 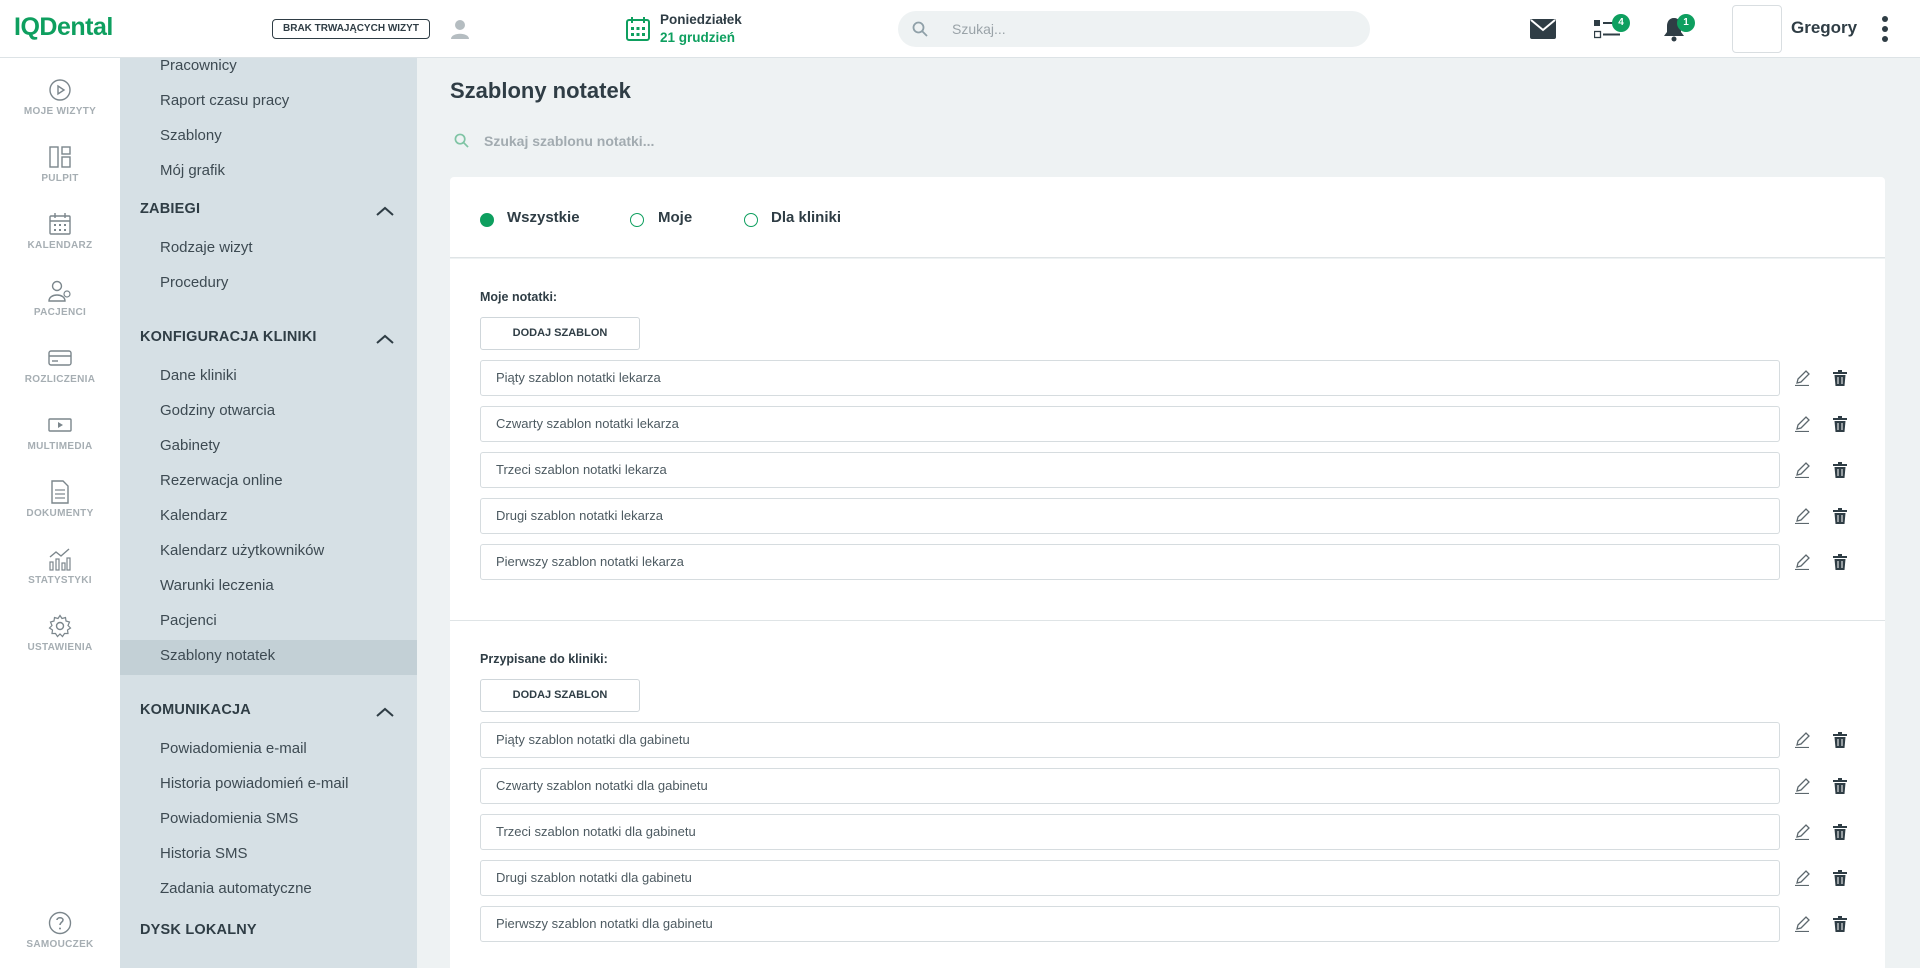 I want to click on nav-item-kalendarz: KALENDARZ, so click(x=60, y=242).